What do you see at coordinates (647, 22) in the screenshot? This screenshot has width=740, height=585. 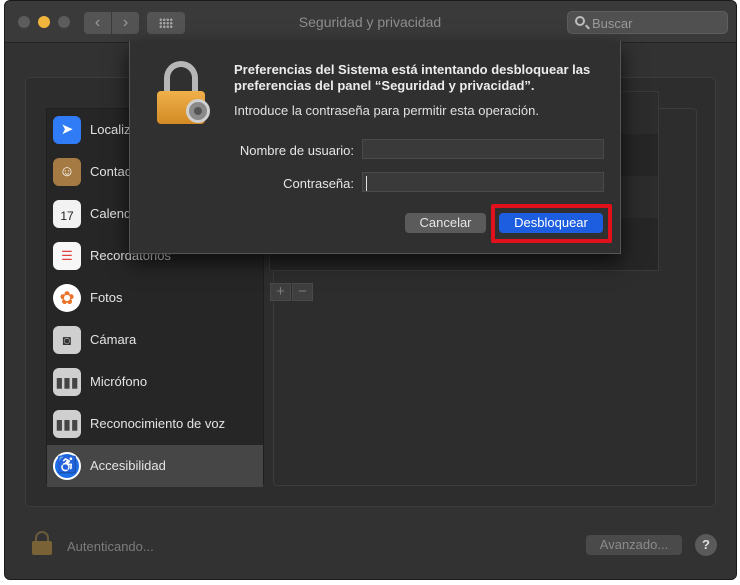 I see `search-field: Buscar` at bounding box center [647, 22].